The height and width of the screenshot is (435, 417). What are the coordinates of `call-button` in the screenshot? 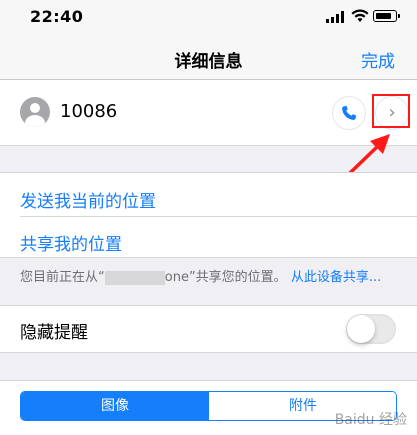 It's located at (349, 113).